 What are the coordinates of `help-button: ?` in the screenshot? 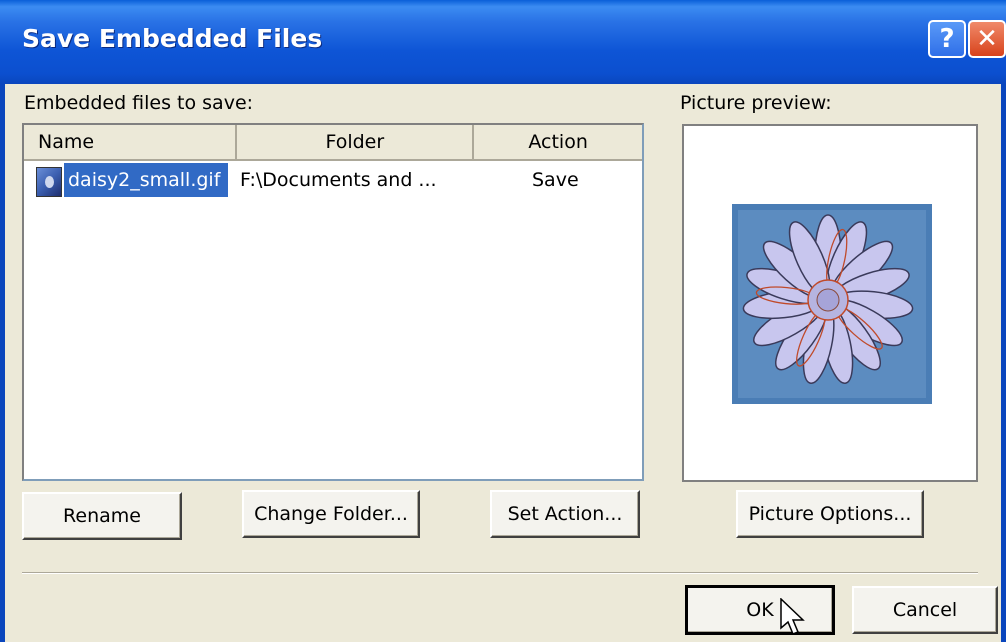 It's located at (947, 39).